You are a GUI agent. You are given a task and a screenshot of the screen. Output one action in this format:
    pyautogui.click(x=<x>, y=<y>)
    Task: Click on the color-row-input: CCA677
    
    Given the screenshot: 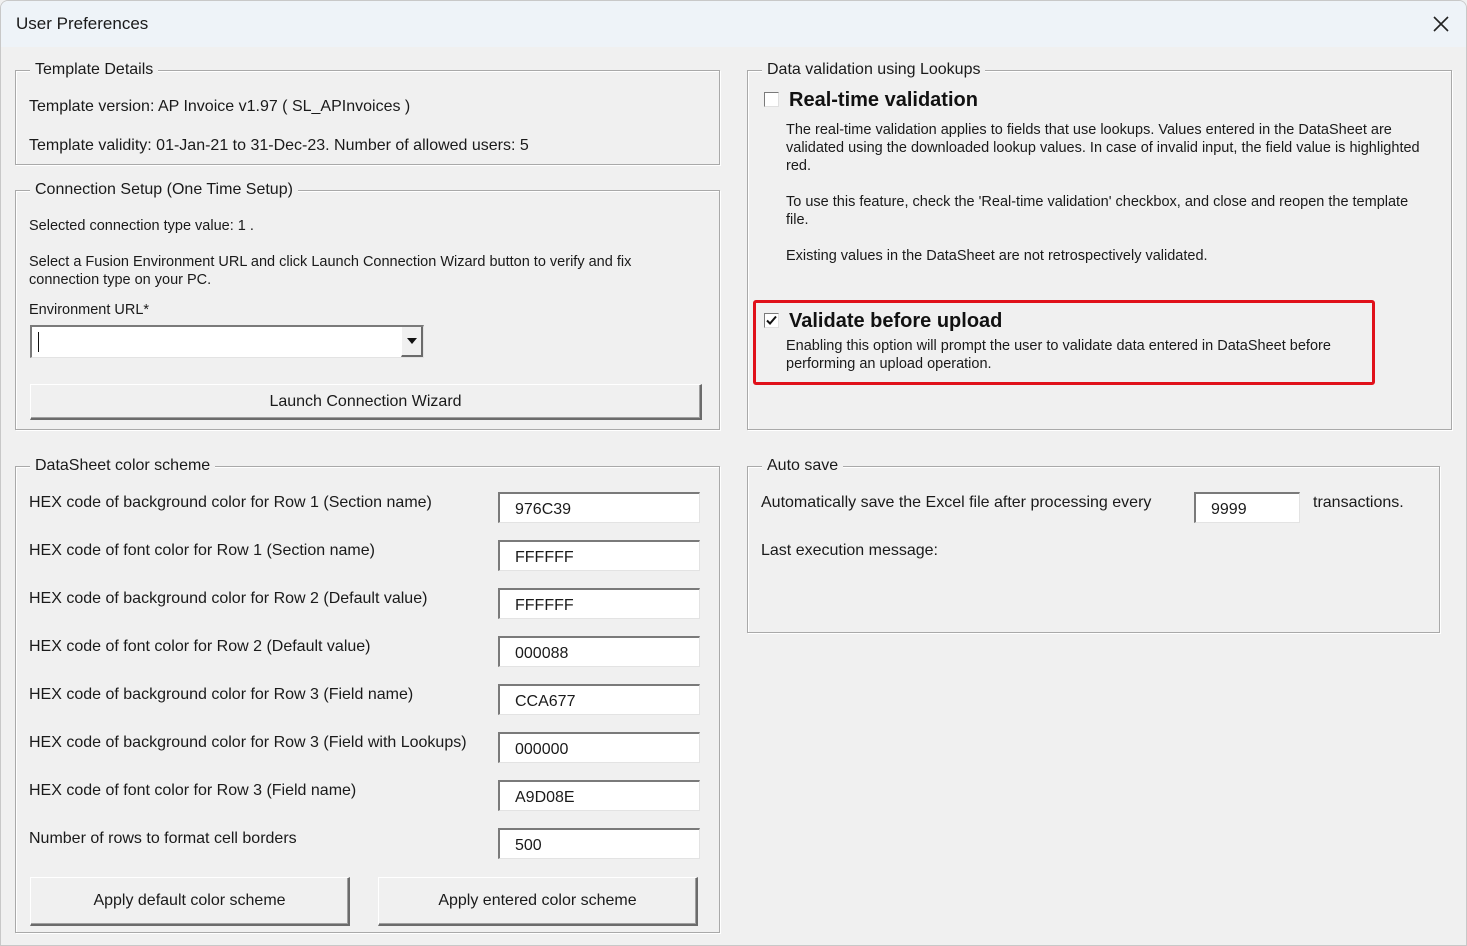 What is the action you would take?
    pyautogui.click(x=599, y=699)
    